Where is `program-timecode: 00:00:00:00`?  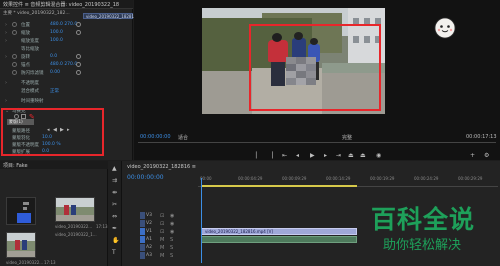 program-timecode: 00:00:00:00 is located at coordinates (155, 137).